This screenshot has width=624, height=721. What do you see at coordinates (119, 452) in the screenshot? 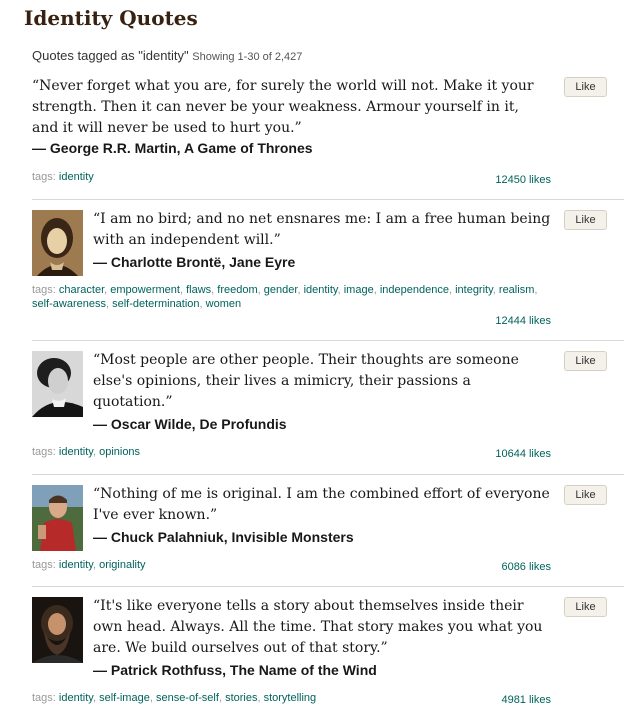
I see `tag-link: opinions` at bounding box center [119, 452].